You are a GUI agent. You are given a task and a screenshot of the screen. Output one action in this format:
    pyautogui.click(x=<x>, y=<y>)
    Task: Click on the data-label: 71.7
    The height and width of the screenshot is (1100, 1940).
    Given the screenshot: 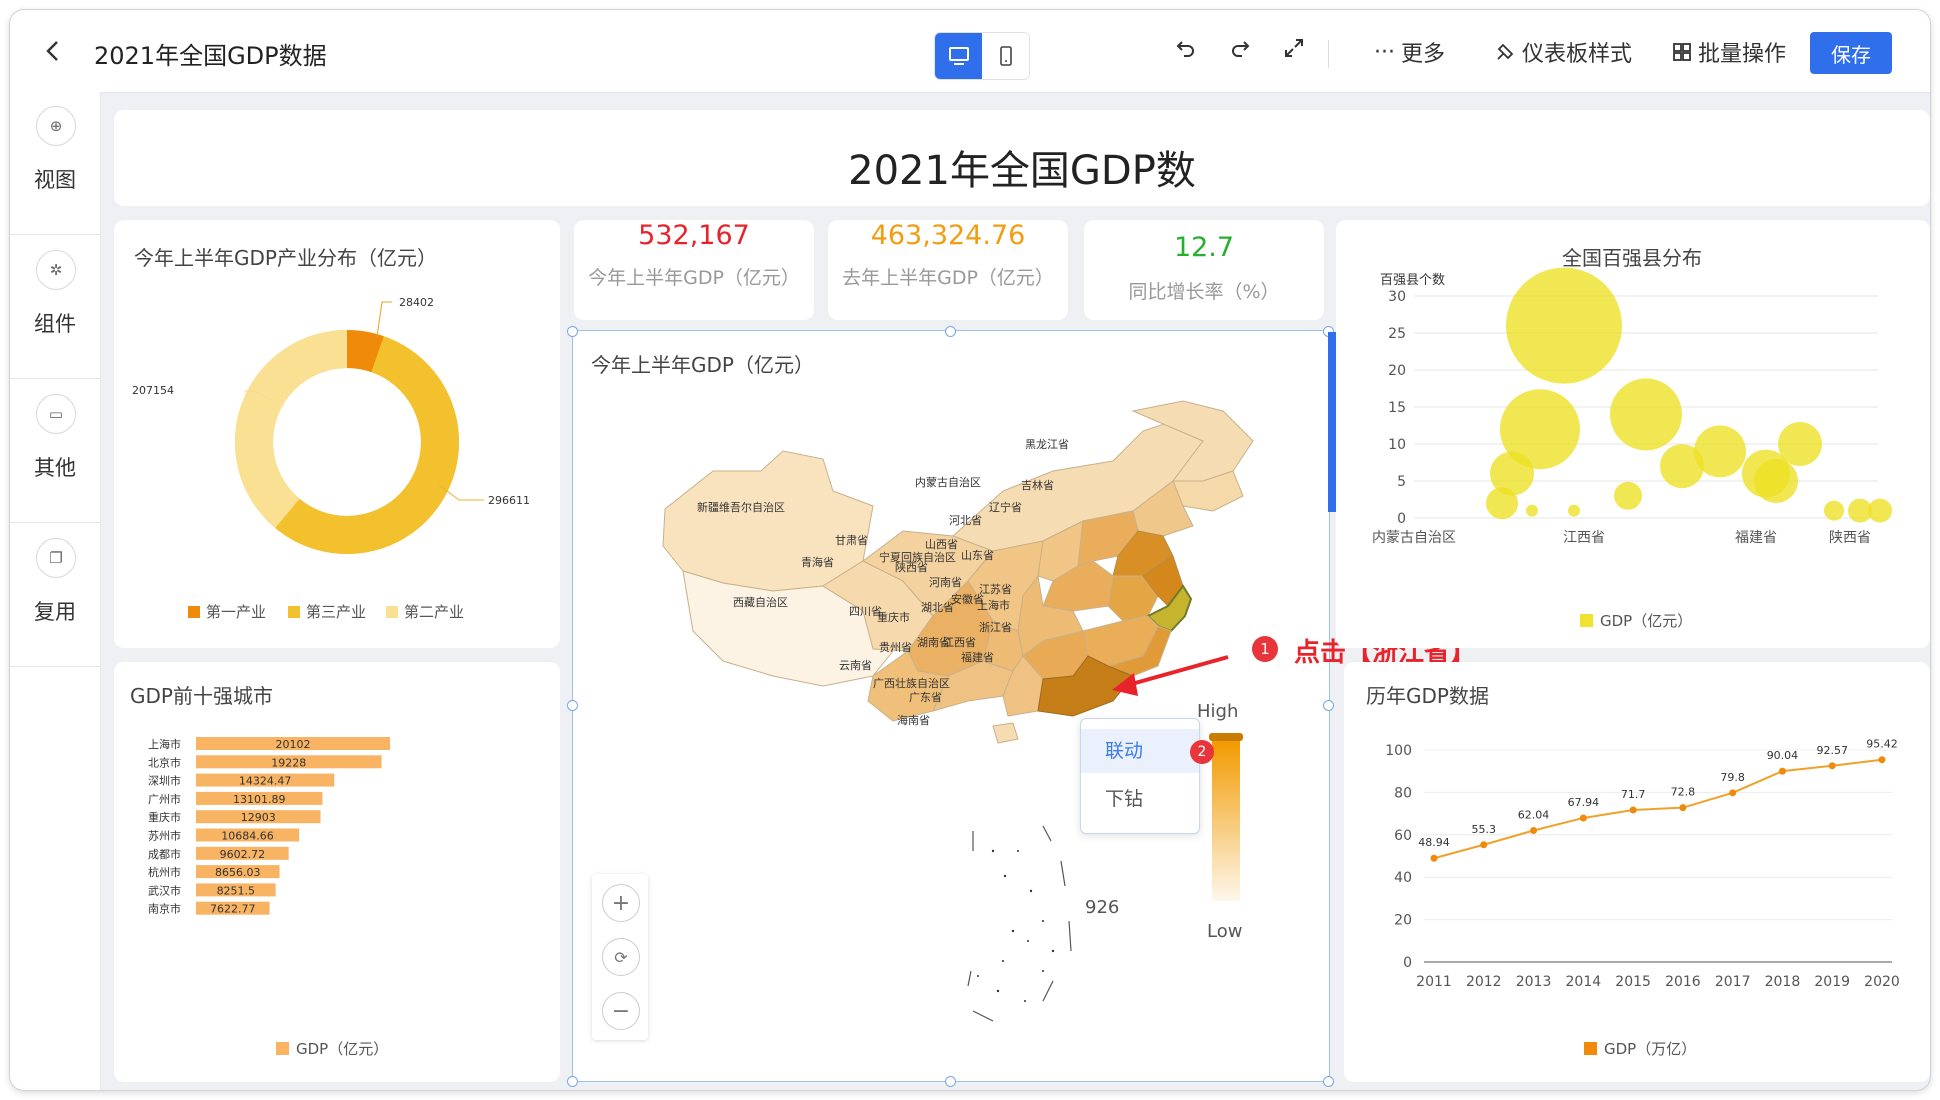 What is the action you would take?
    pyautogui.click(x=1633, y=794)
    